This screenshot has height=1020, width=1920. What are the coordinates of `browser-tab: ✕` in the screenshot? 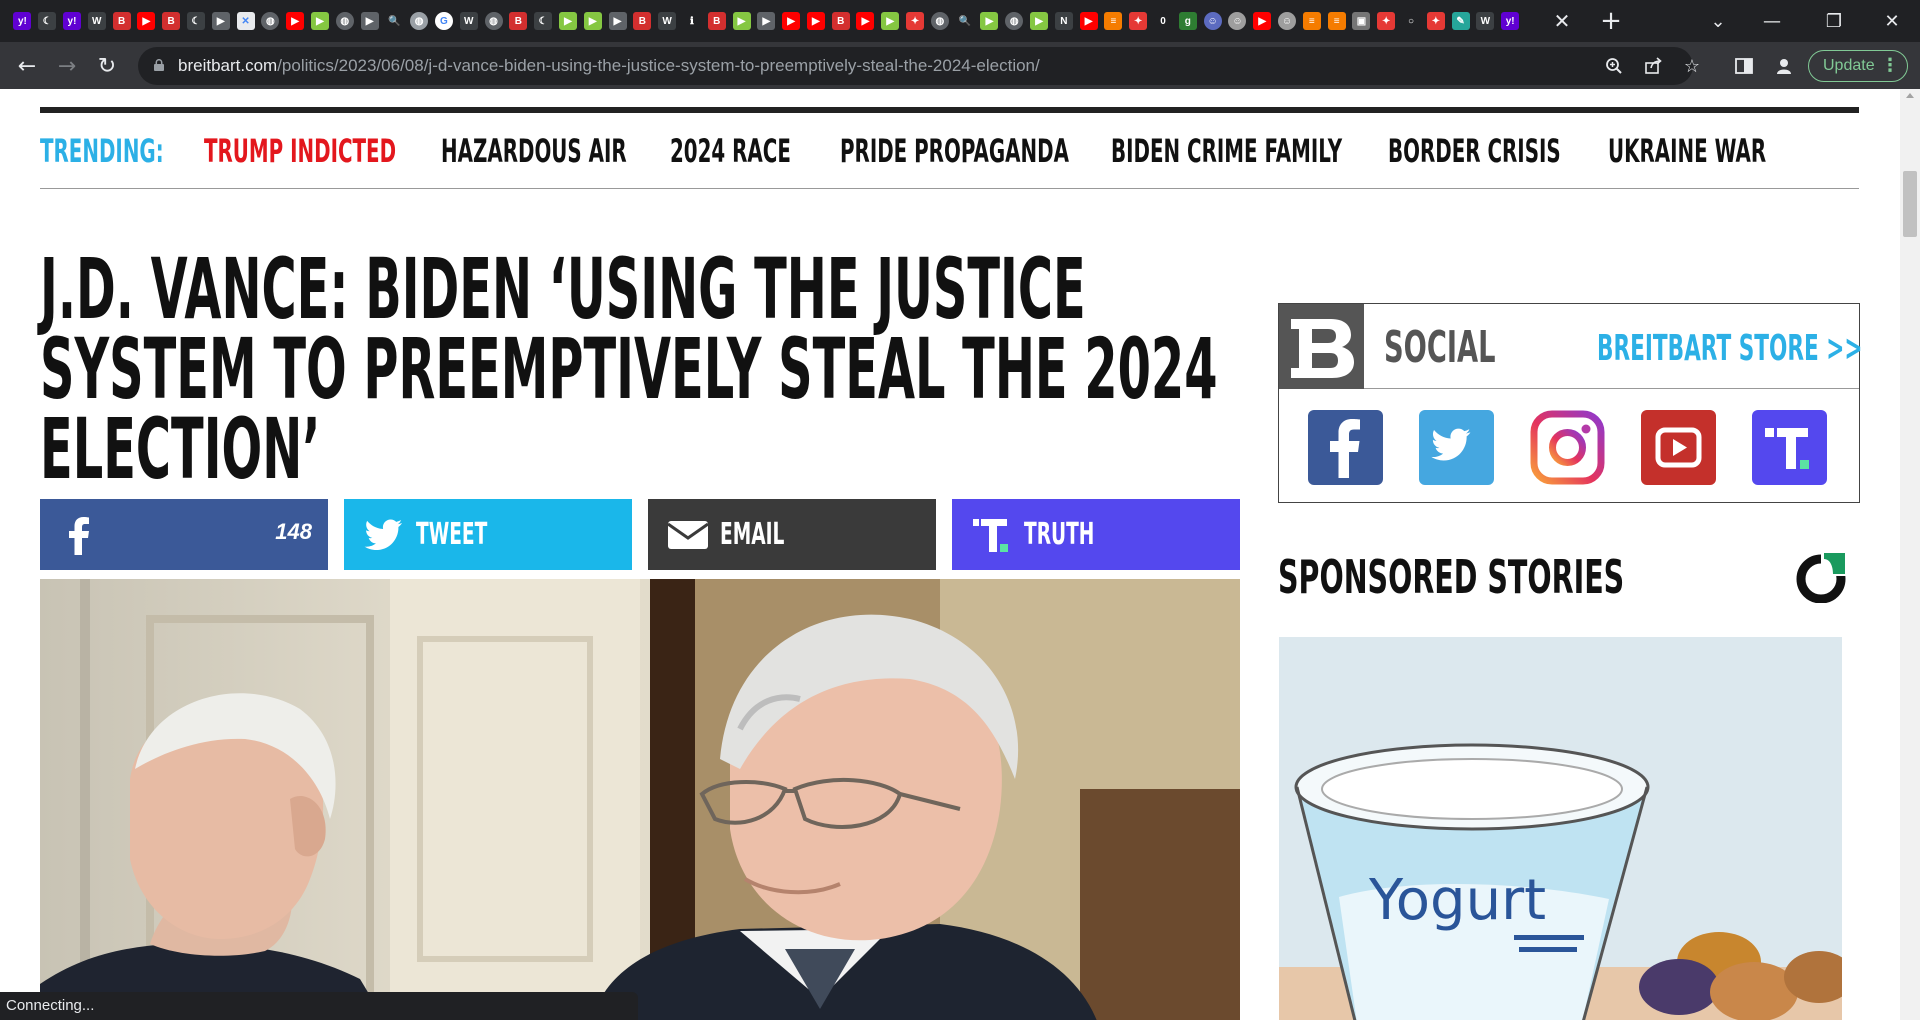 It's located at (245, 21).